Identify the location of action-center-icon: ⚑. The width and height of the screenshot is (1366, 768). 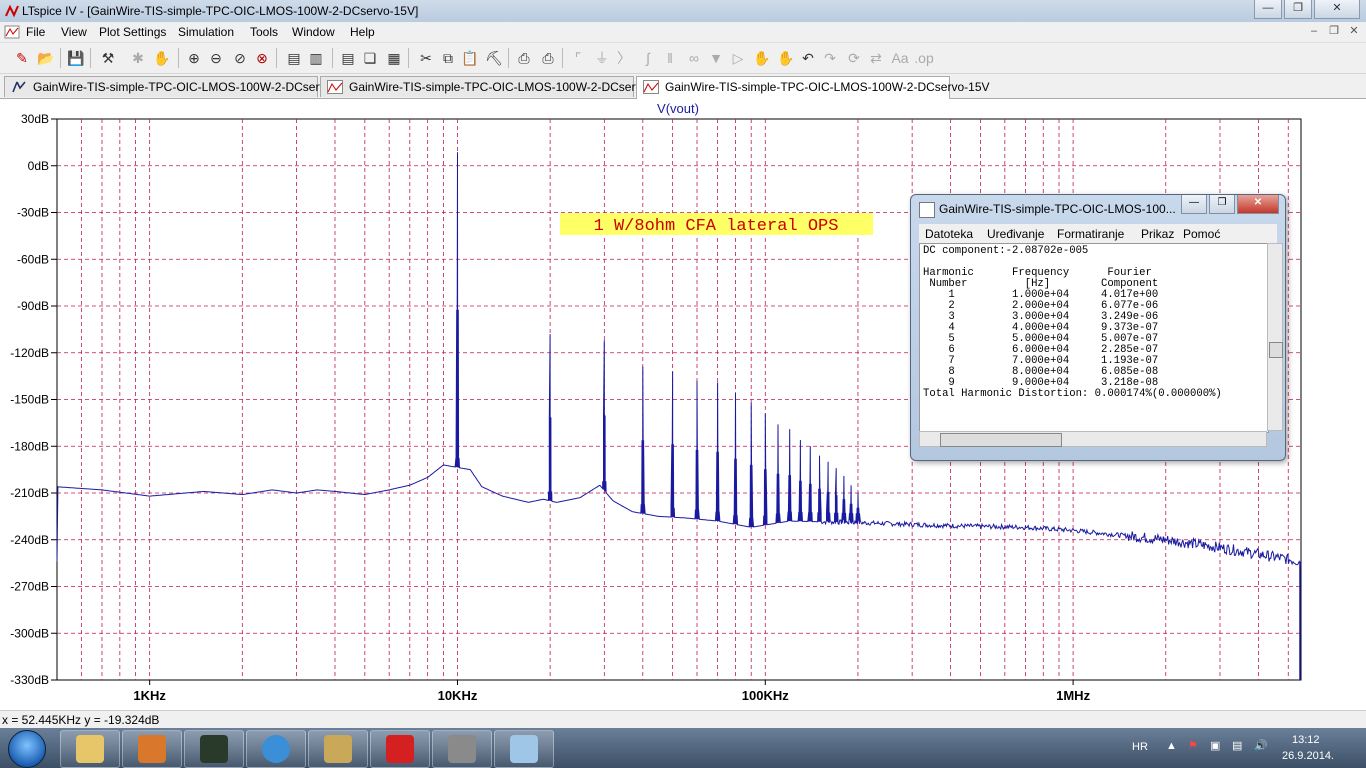
(1193, 745).